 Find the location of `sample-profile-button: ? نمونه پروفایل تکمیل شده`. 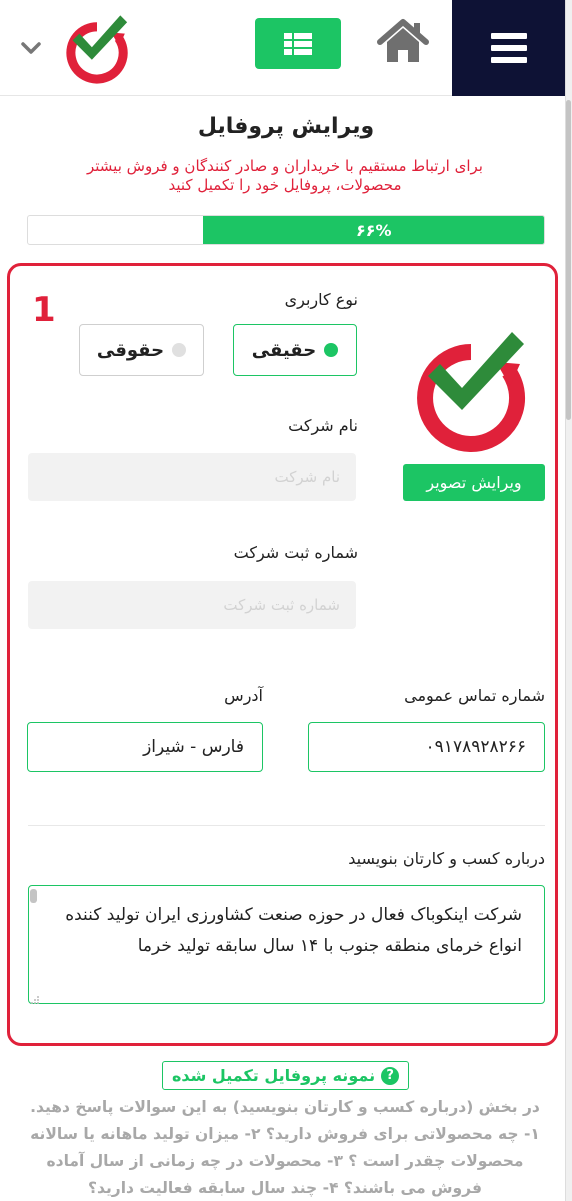

sample-profile-button: ? نمونه پروفایل تکمیل شده is located at coordinates (285, 1075).